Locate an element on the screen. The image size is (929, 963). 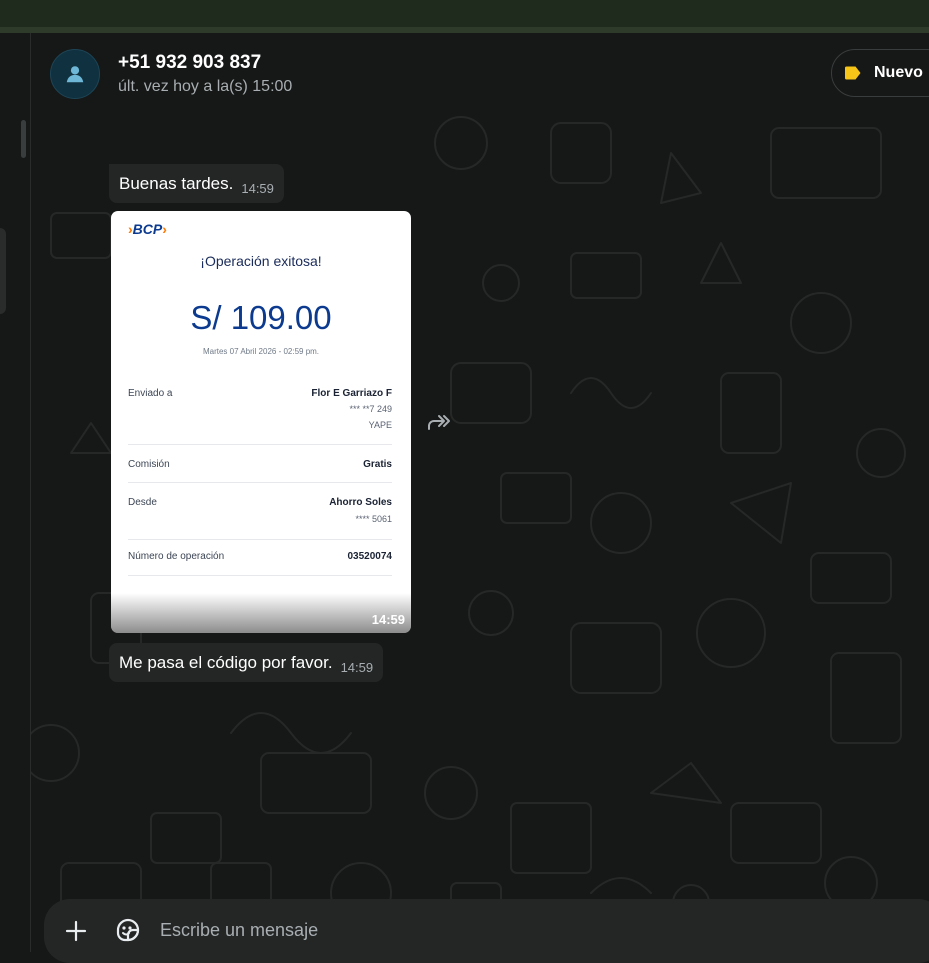
bcp-logo: ›BCP› is located at coordinates (147, 229).